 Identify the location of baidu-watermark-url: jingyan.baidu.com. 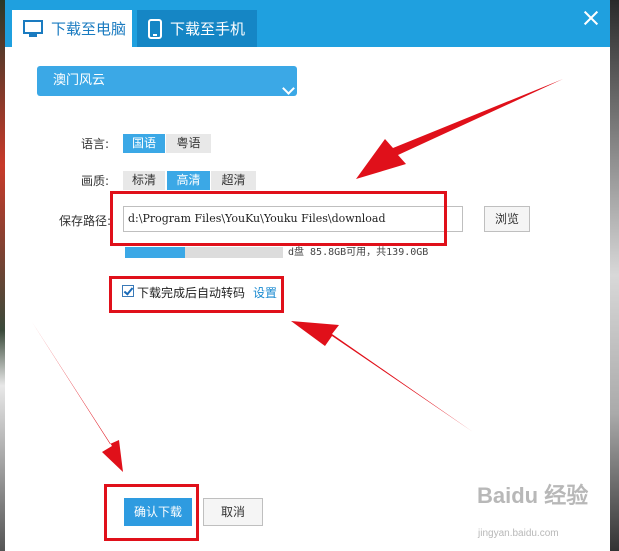
(518, 533).